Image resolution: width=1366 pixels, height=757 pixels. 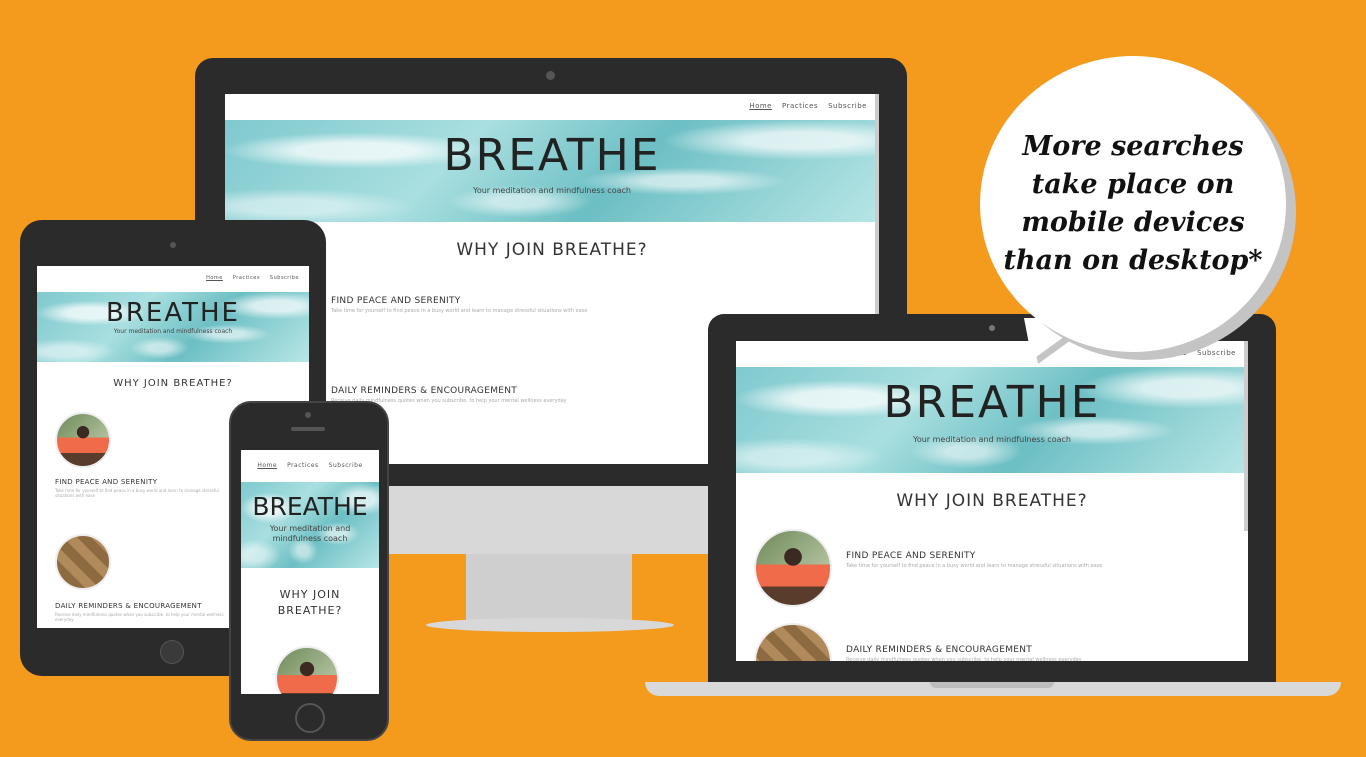 I want to click on laptop-notch, so click(x=992, y=685).